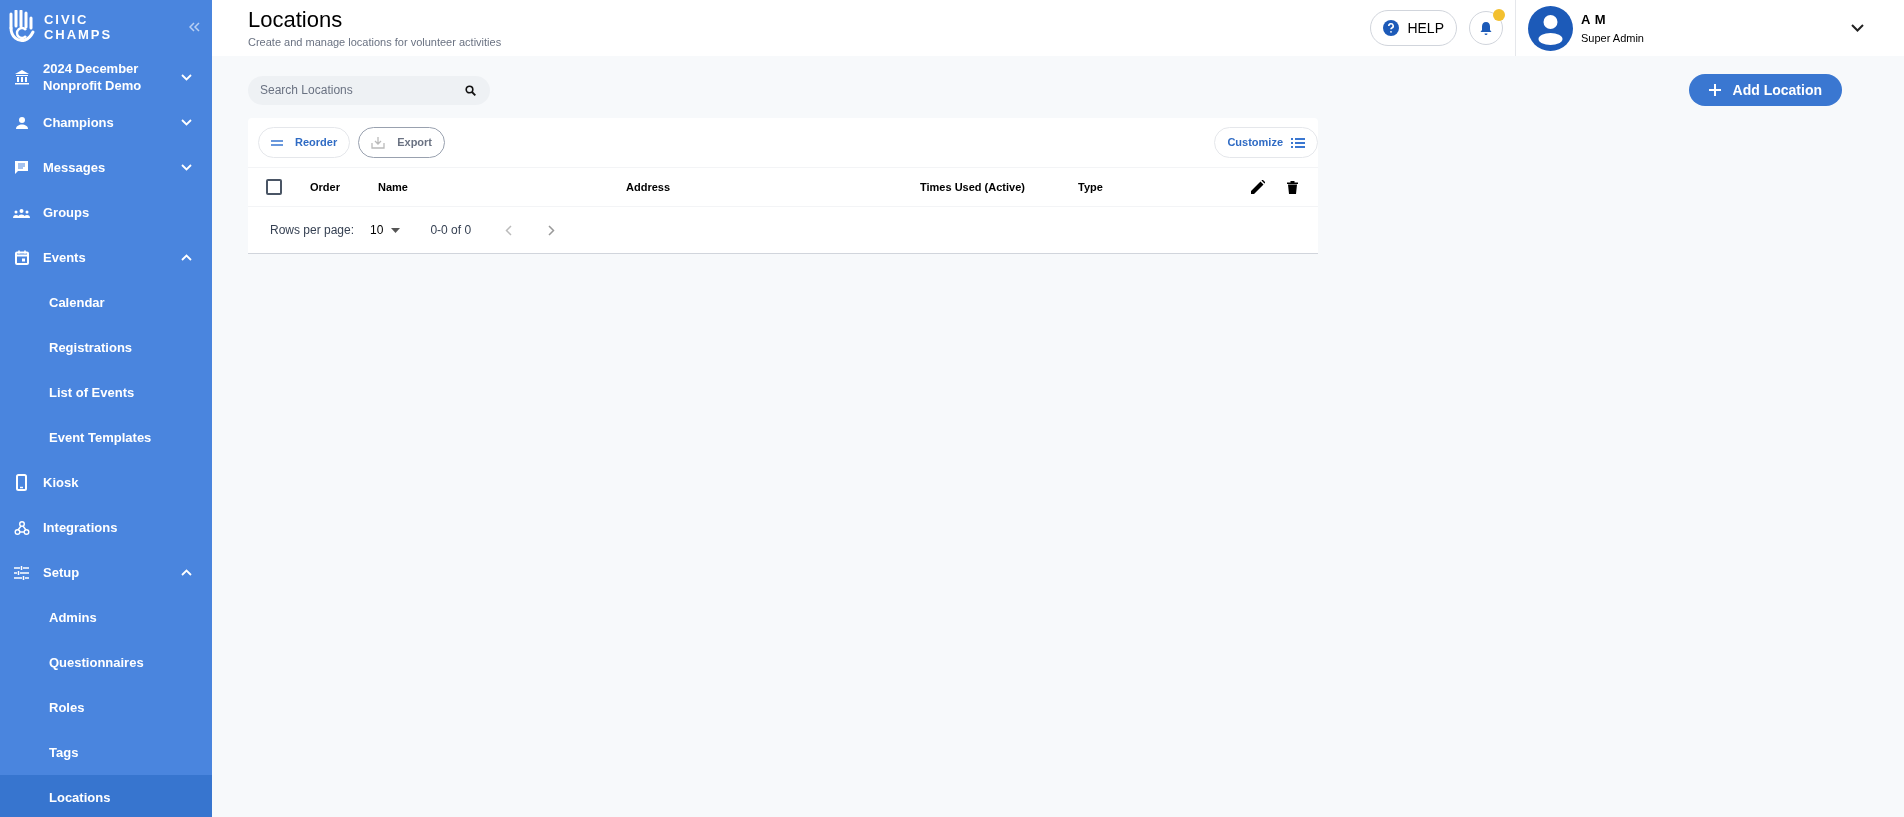 This screenshot has width=1904, height=817. What do you see at coordinates (106, 77) in the screenshot?
I see `sidebar-item: 2024 December Nonprofit Demo` at bounding box center [106, 77].